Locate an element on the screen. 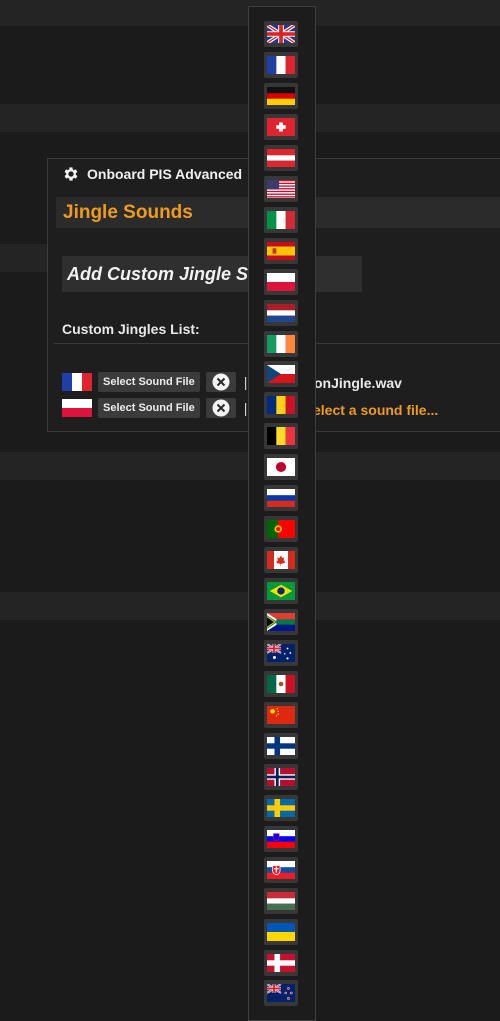  add-custom-jingle-button: Add Custom Jingle Sounds is located at coordinates (212, 274).